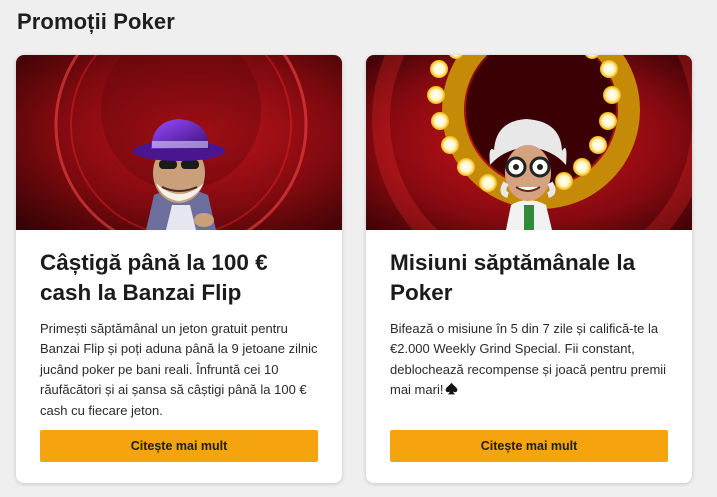 This screenshot has height=497, width=717. I want to click on promo-title: Misiuni săptămânale la Poker, so click(532, 278).